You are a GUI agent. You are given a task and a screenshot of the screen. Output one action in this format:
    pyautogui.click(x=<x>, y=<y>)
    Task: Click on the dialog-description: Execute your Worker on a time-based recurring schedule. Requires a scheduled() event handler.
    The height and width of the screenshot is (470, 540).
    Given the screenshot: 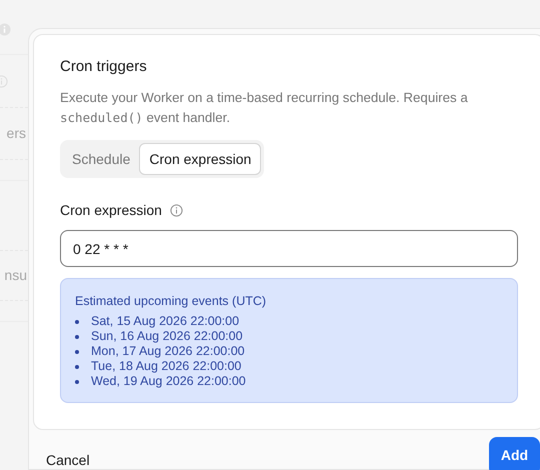 What is the action you would take?
    pyautogui.click(x=264, y=108)
    